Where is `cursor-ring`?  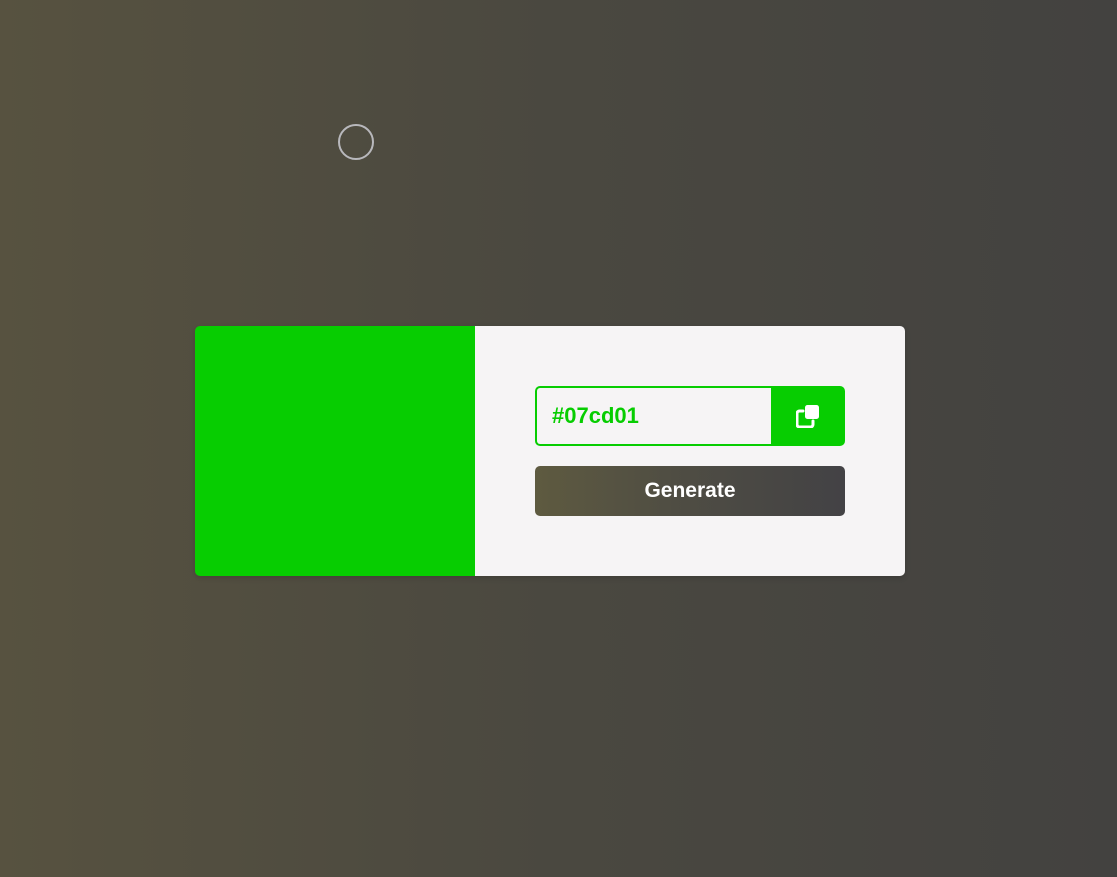
cursor-ring is located at coordinates (356, 142).